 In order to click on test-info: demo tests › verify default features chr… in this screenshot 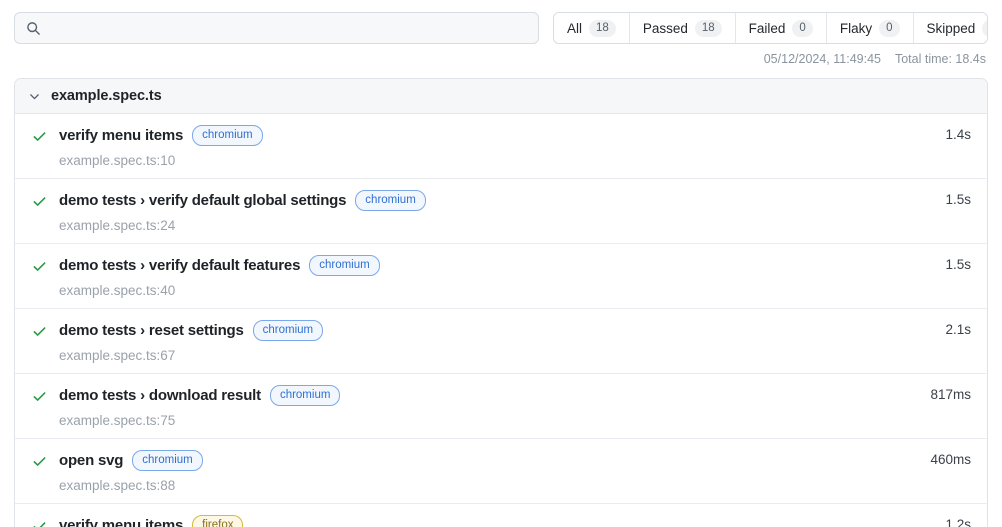, I will do `click(484, 276)`.